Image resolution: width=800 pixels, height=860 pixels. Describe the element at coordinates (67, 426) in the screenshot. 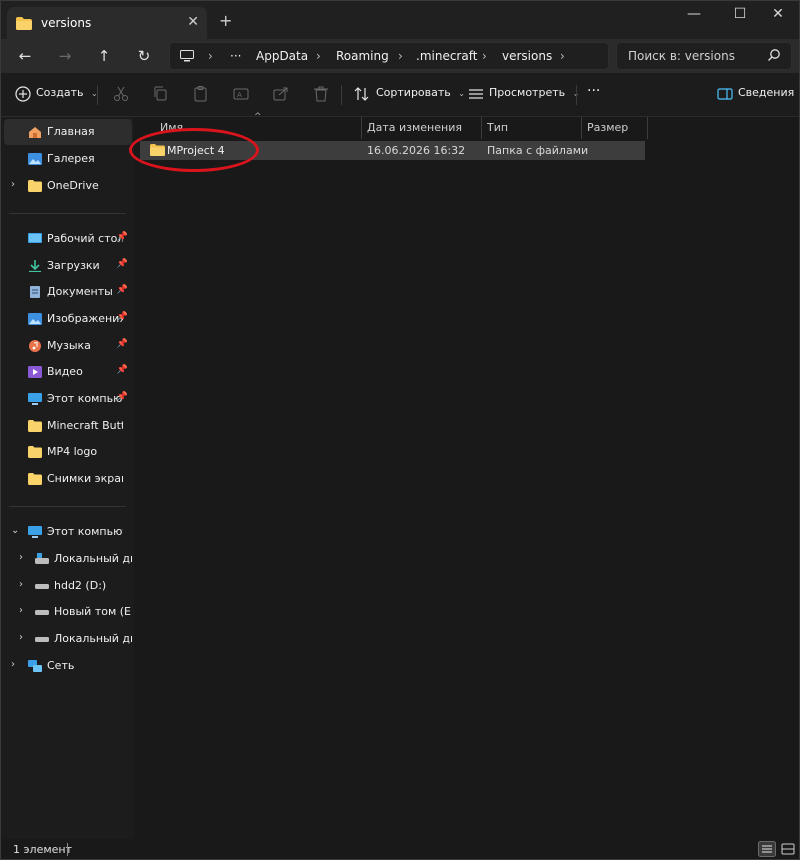

I see `sidebar-item-minecraft-button: Minecraft Button` at that location.